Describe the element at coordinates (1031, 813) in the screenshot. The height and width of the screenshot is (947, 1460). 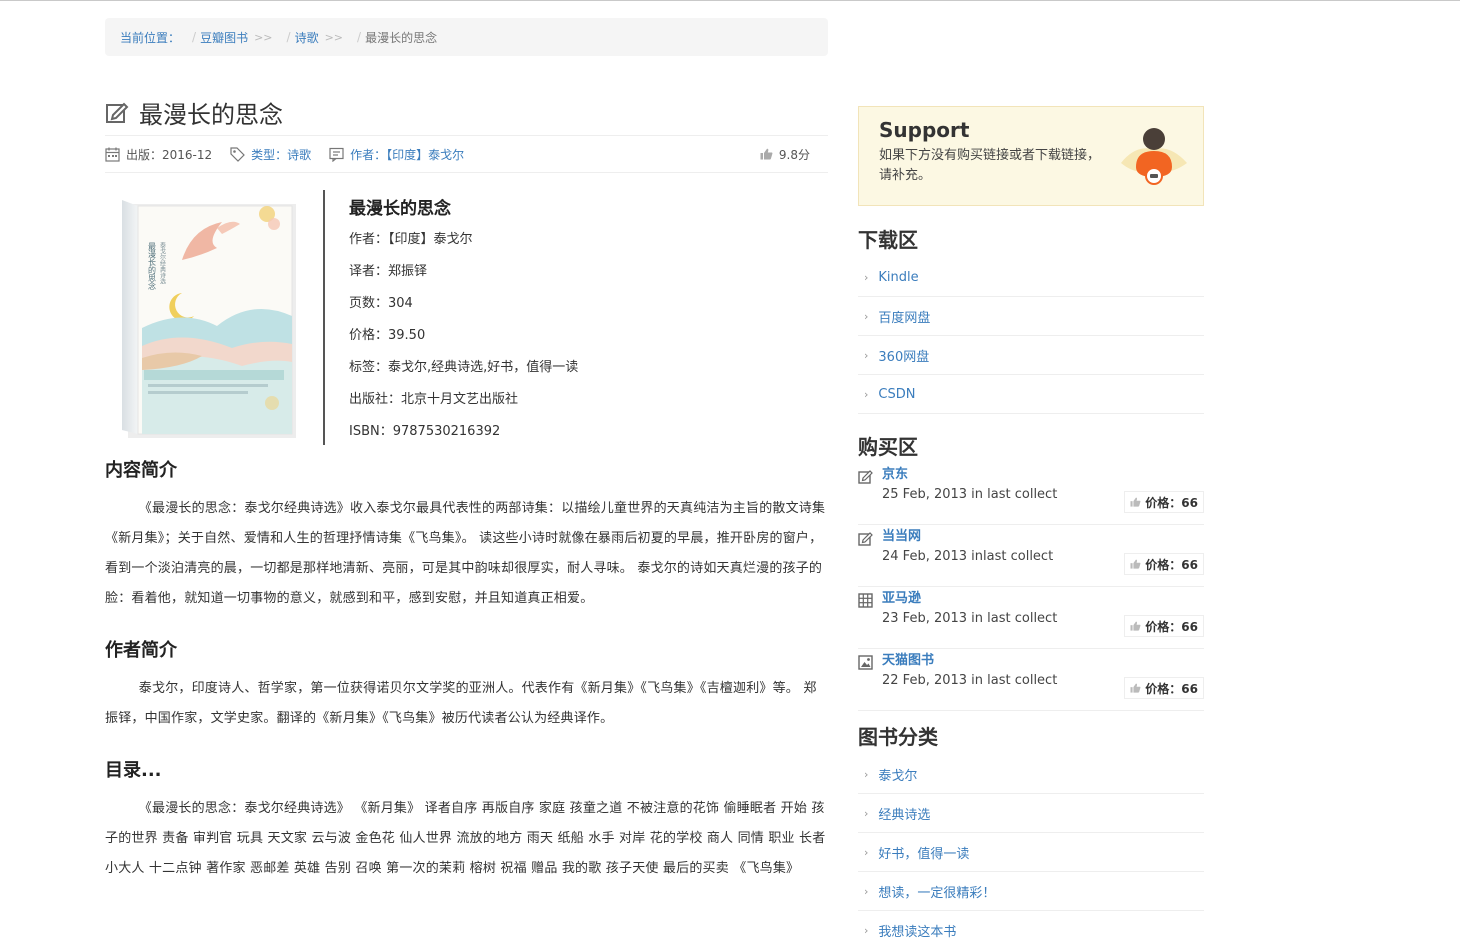
I see `category-item: › 经典诗选` at that location.